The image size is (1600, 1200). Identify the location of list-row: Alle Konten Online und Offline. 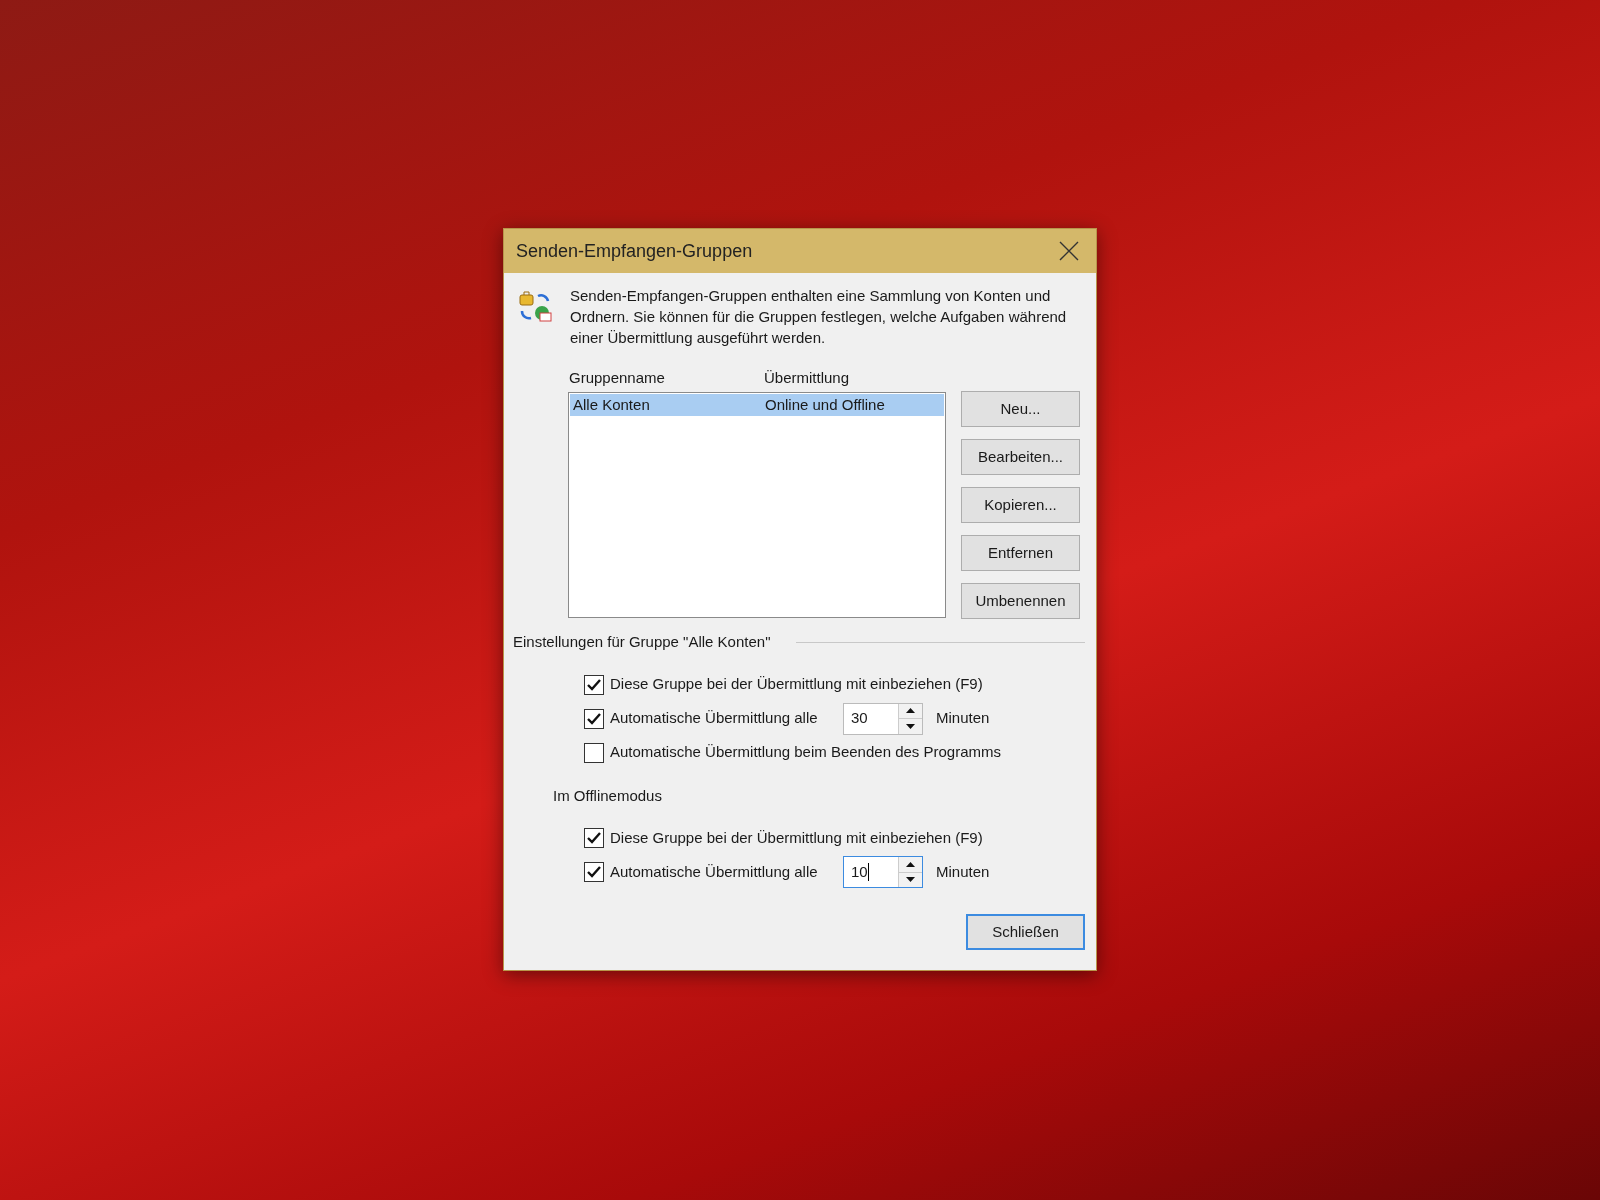
(757, 405).